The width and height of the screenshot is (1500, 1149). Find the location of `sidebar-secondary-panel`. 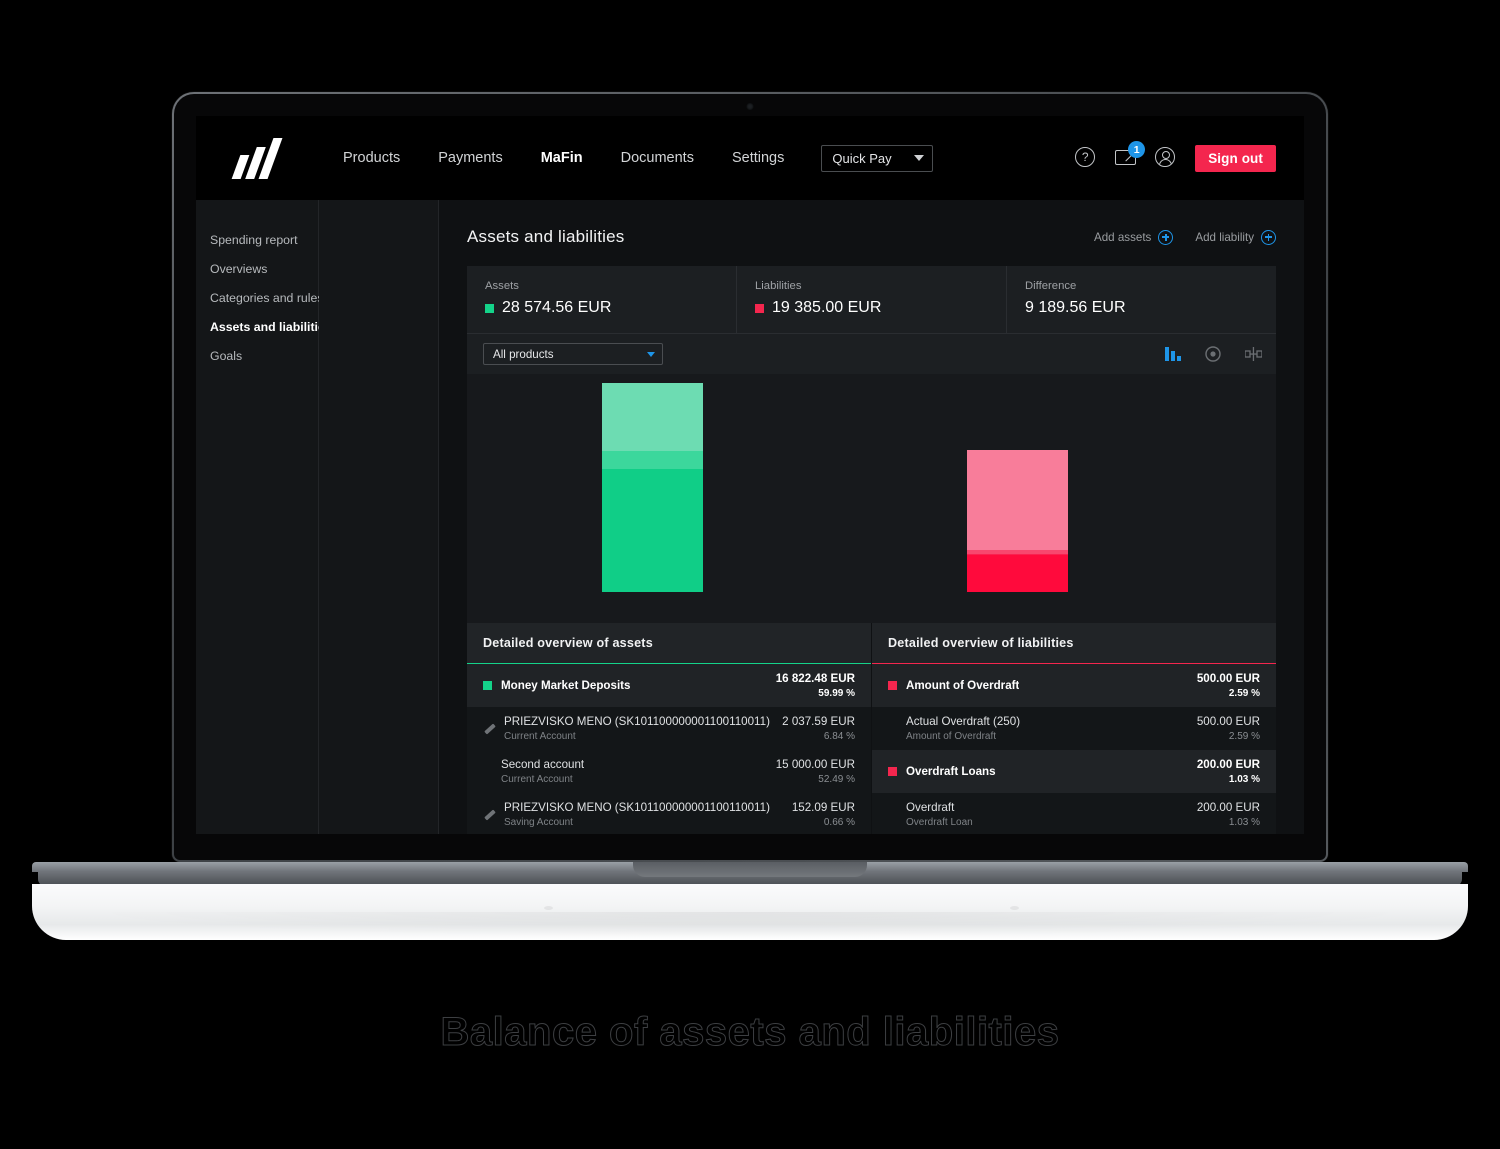

sidebar-secondary-panel is located at coordinates (379, 517).